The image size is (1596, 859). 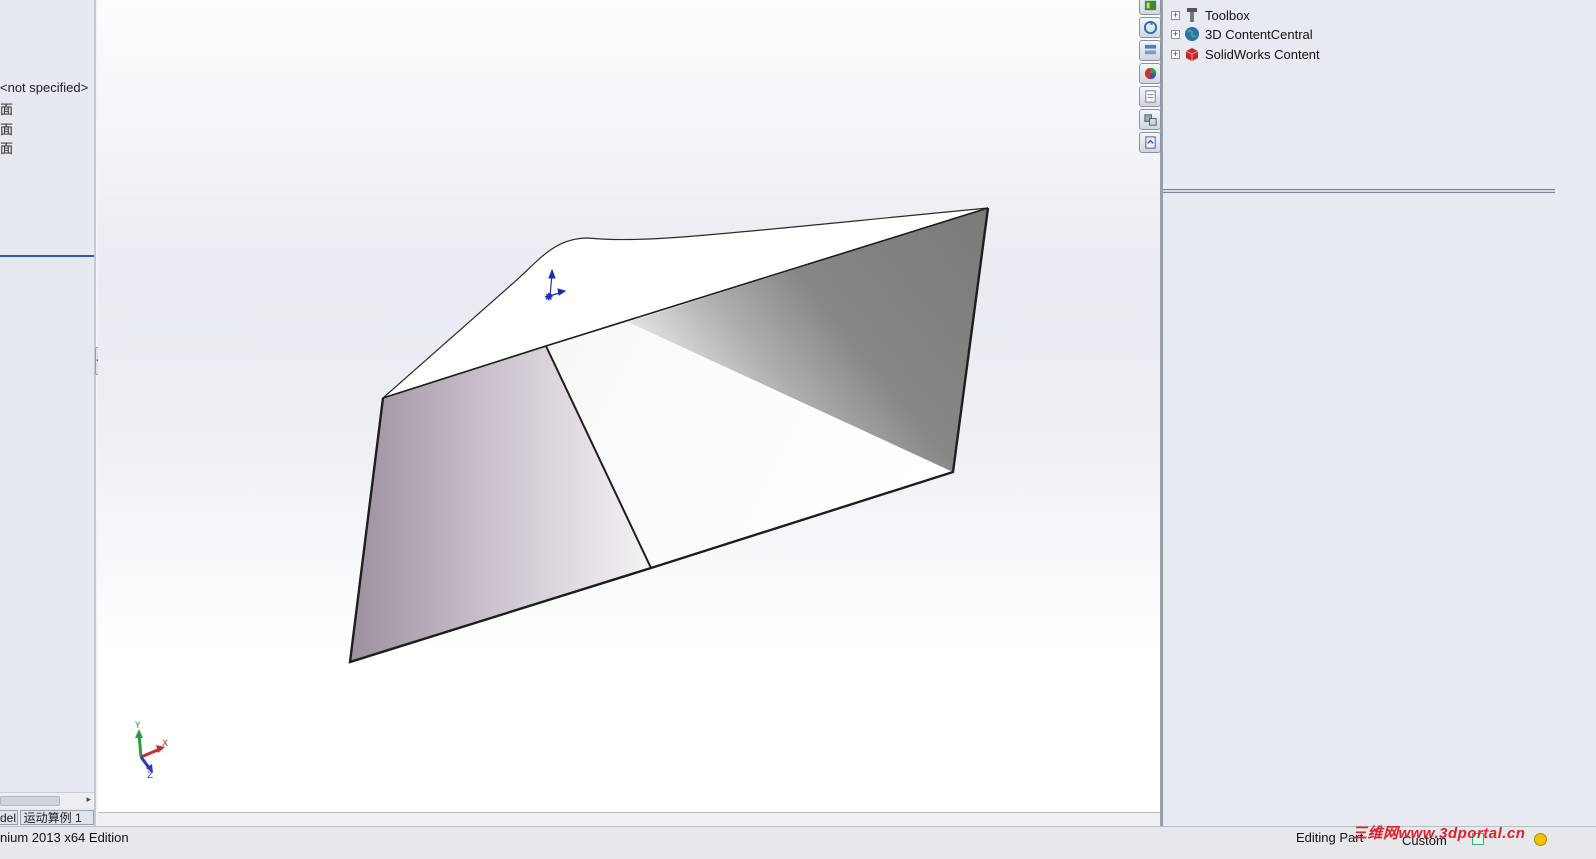 I want to click on tab-view-palette, so click(x=1150, y=119).